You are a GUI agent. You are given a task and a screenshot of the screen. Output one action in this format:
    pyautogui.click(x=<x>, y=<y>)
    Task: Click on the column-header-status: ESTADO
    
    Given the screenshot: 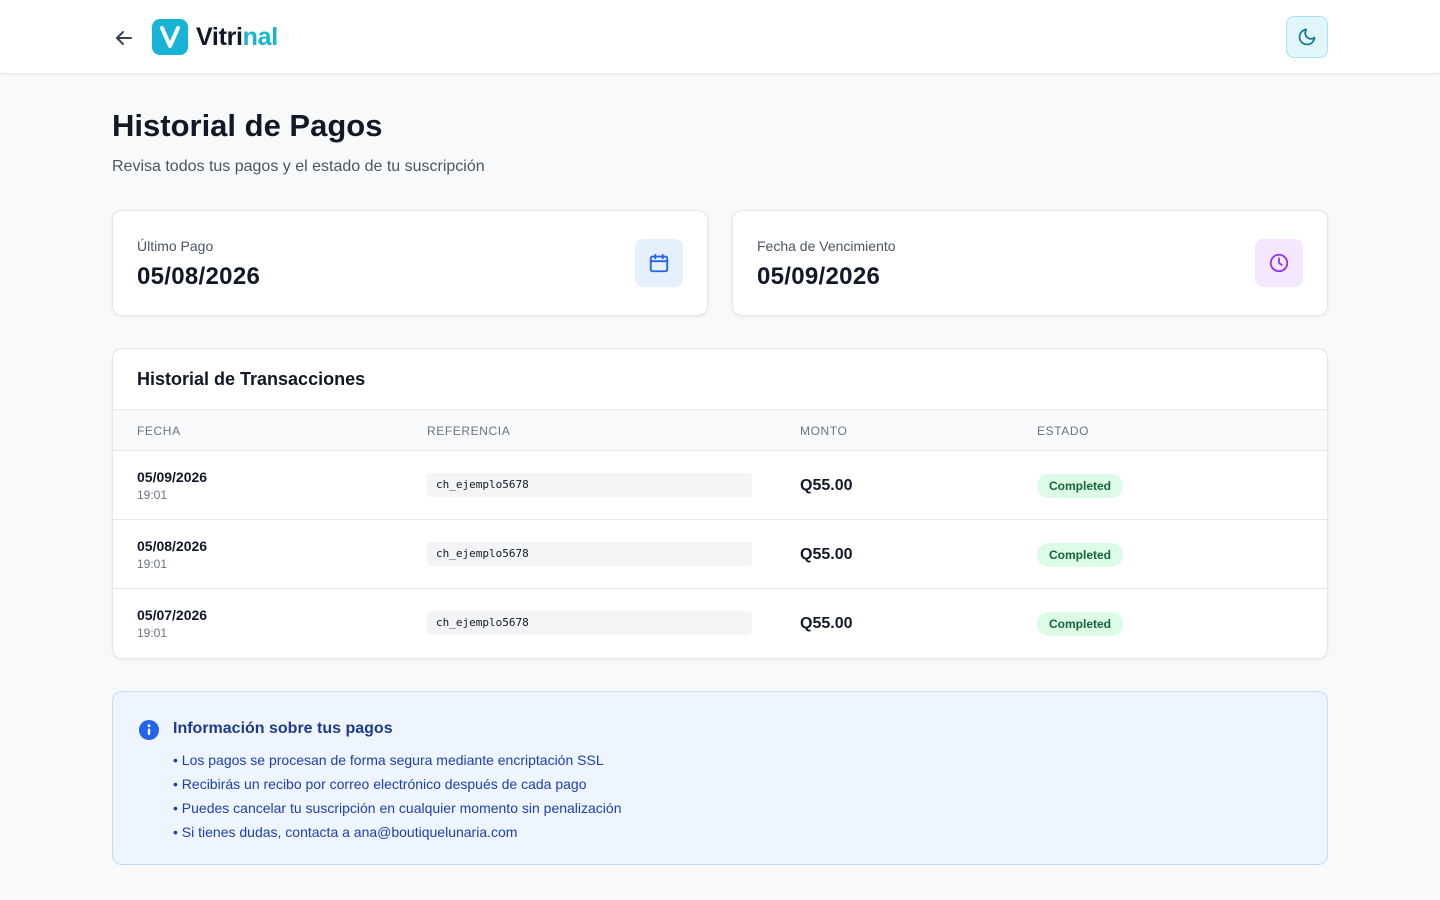 What is the action you would take?
    pyautogui.click(x=1063, y=431)
    